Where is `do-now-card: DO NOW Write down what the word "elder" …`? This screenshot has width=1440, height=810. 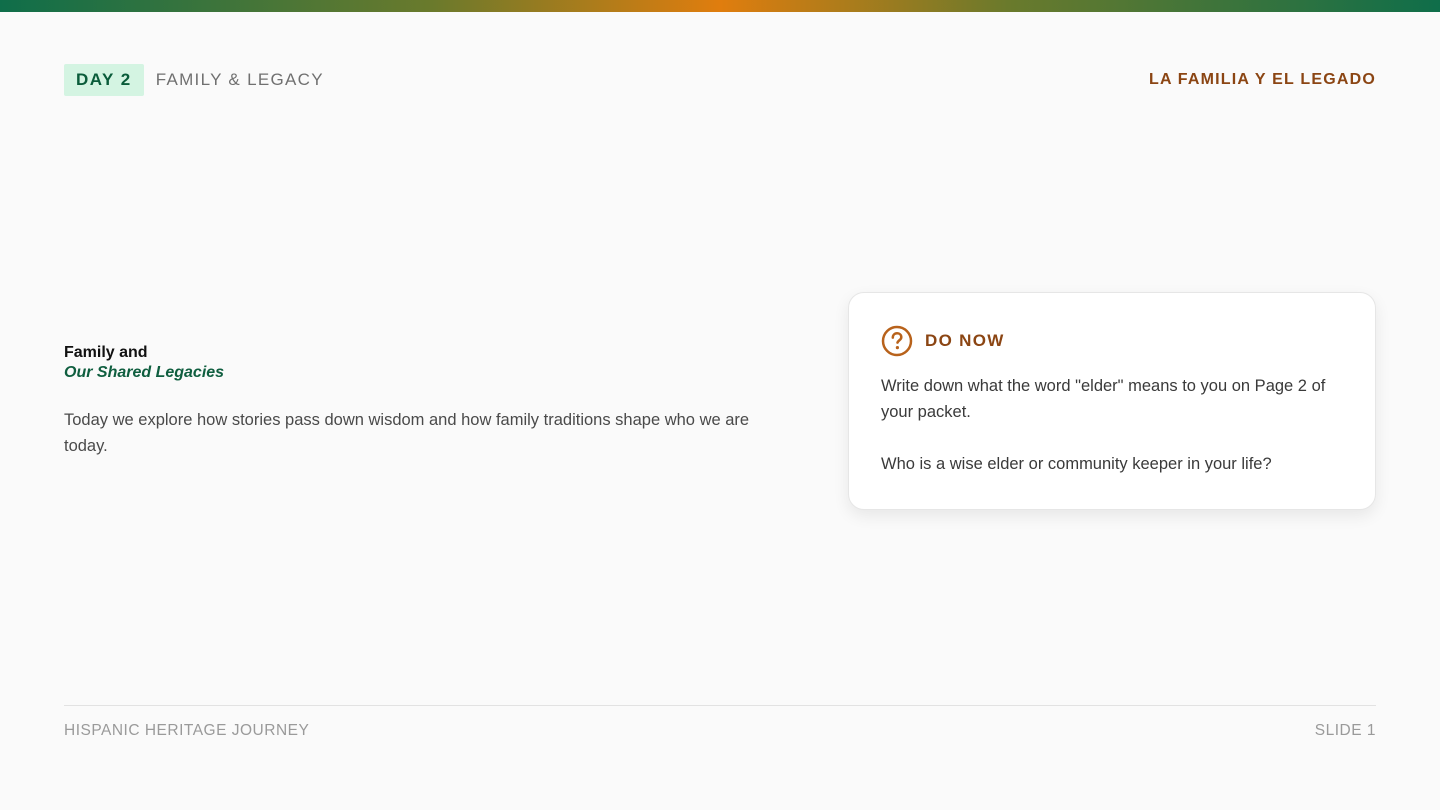 do-now-card: DO NOW Write down what the word "elder" … is located at coordinates (1112, 401).